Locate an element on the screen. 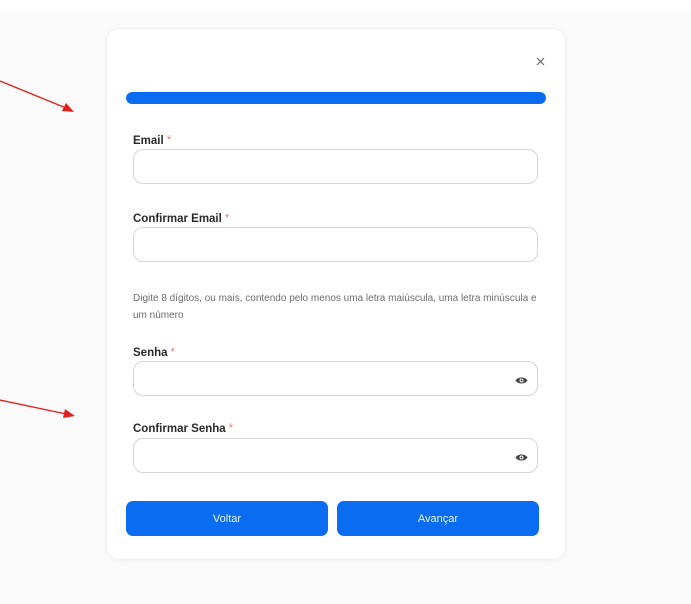  confirm-email-label-text: Confirmar Email is located at coordinates (177, 219).